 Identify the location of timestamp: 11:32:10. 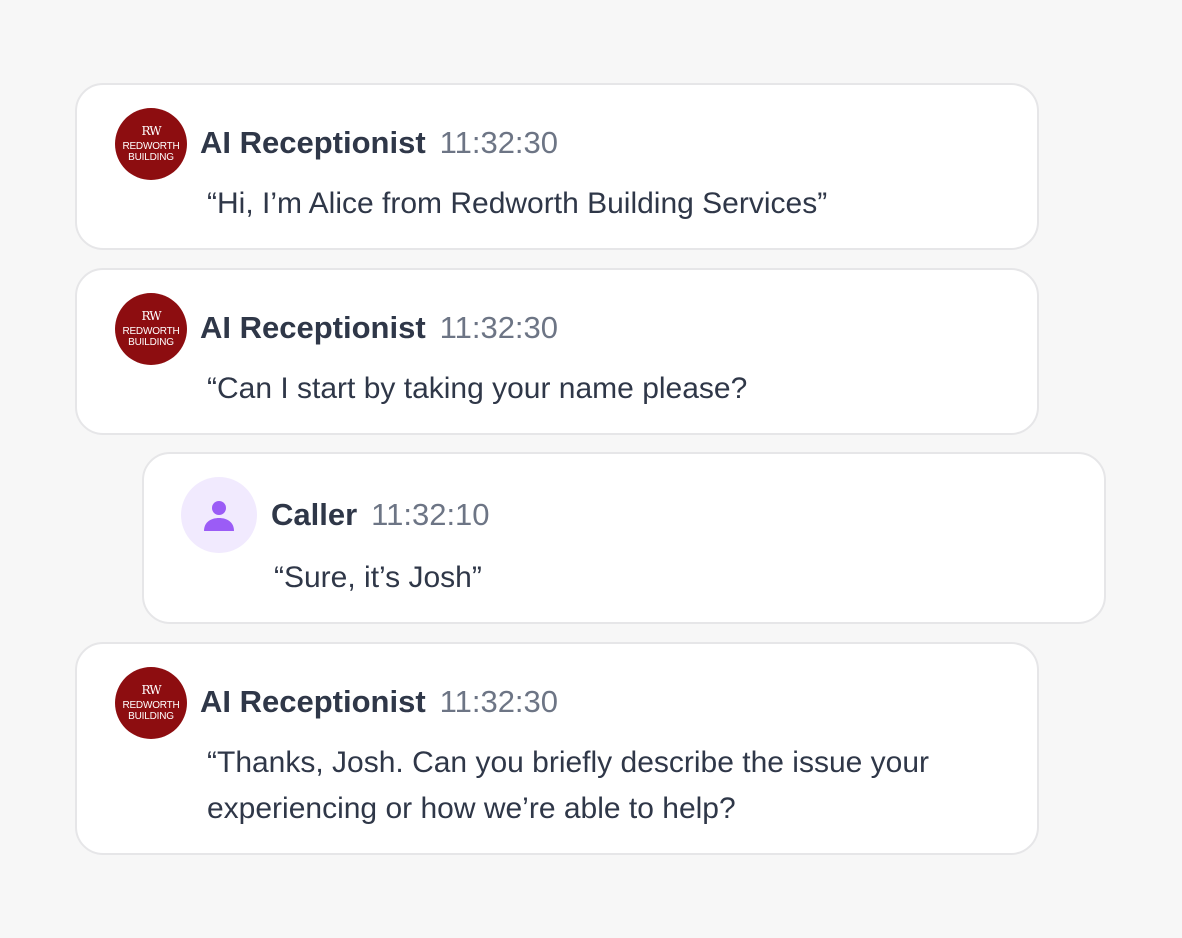
(430, 514).